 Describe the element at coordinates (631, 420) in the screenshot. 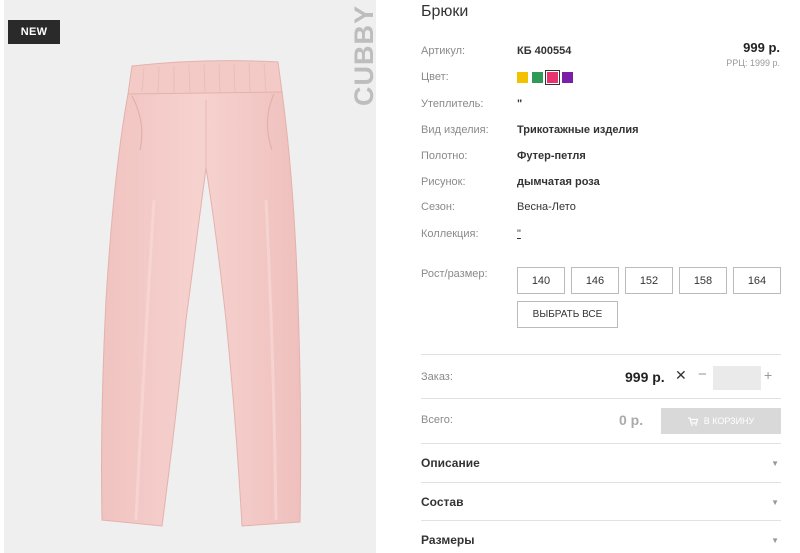

I see `total-value: 0 р.` at that location.